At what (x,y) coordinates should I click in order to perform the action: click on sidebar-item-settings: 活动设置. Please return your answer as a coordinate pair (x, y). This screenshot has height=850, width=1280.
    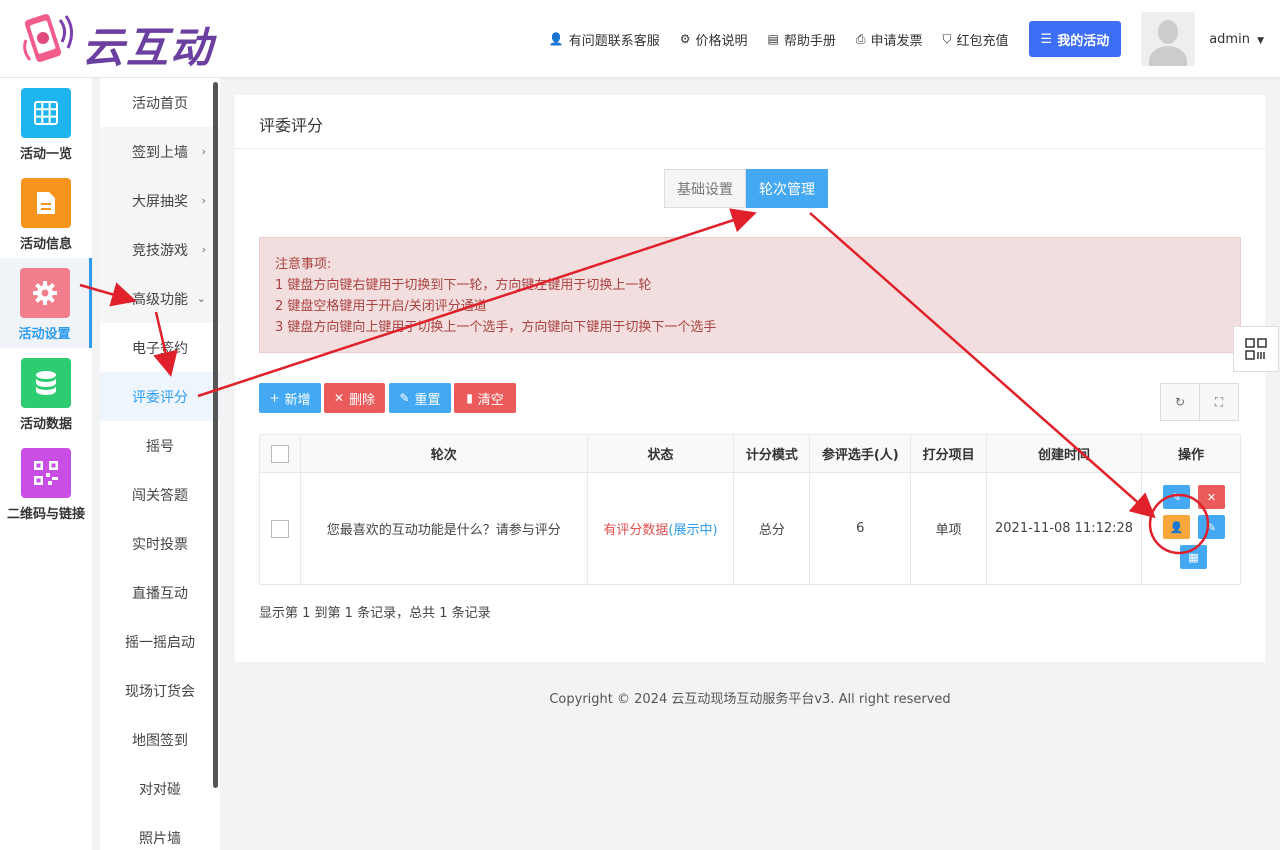
    Looking at the image, I should click on (46, 303).